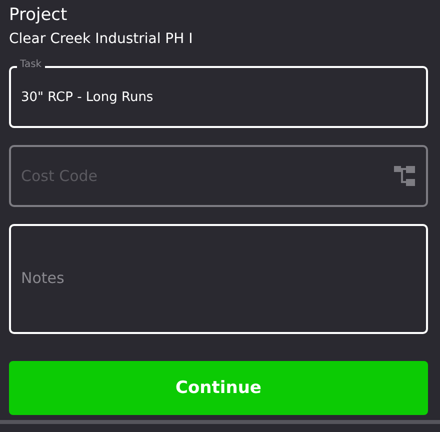  What do you see at coordinates (31, 65) in the screenshot?
I see `field-label: Task` at bounding box center [31, 65].